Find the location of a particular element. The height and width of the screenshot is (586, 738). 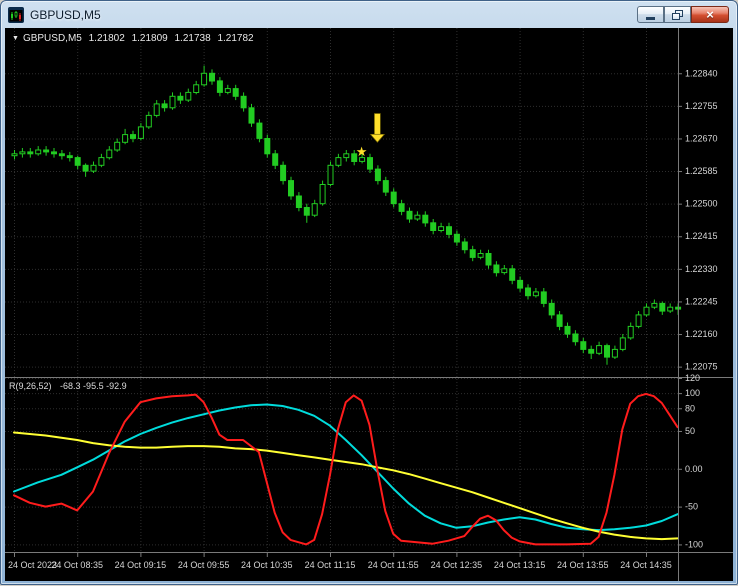

restore-button is located at coordinates (677, 14).